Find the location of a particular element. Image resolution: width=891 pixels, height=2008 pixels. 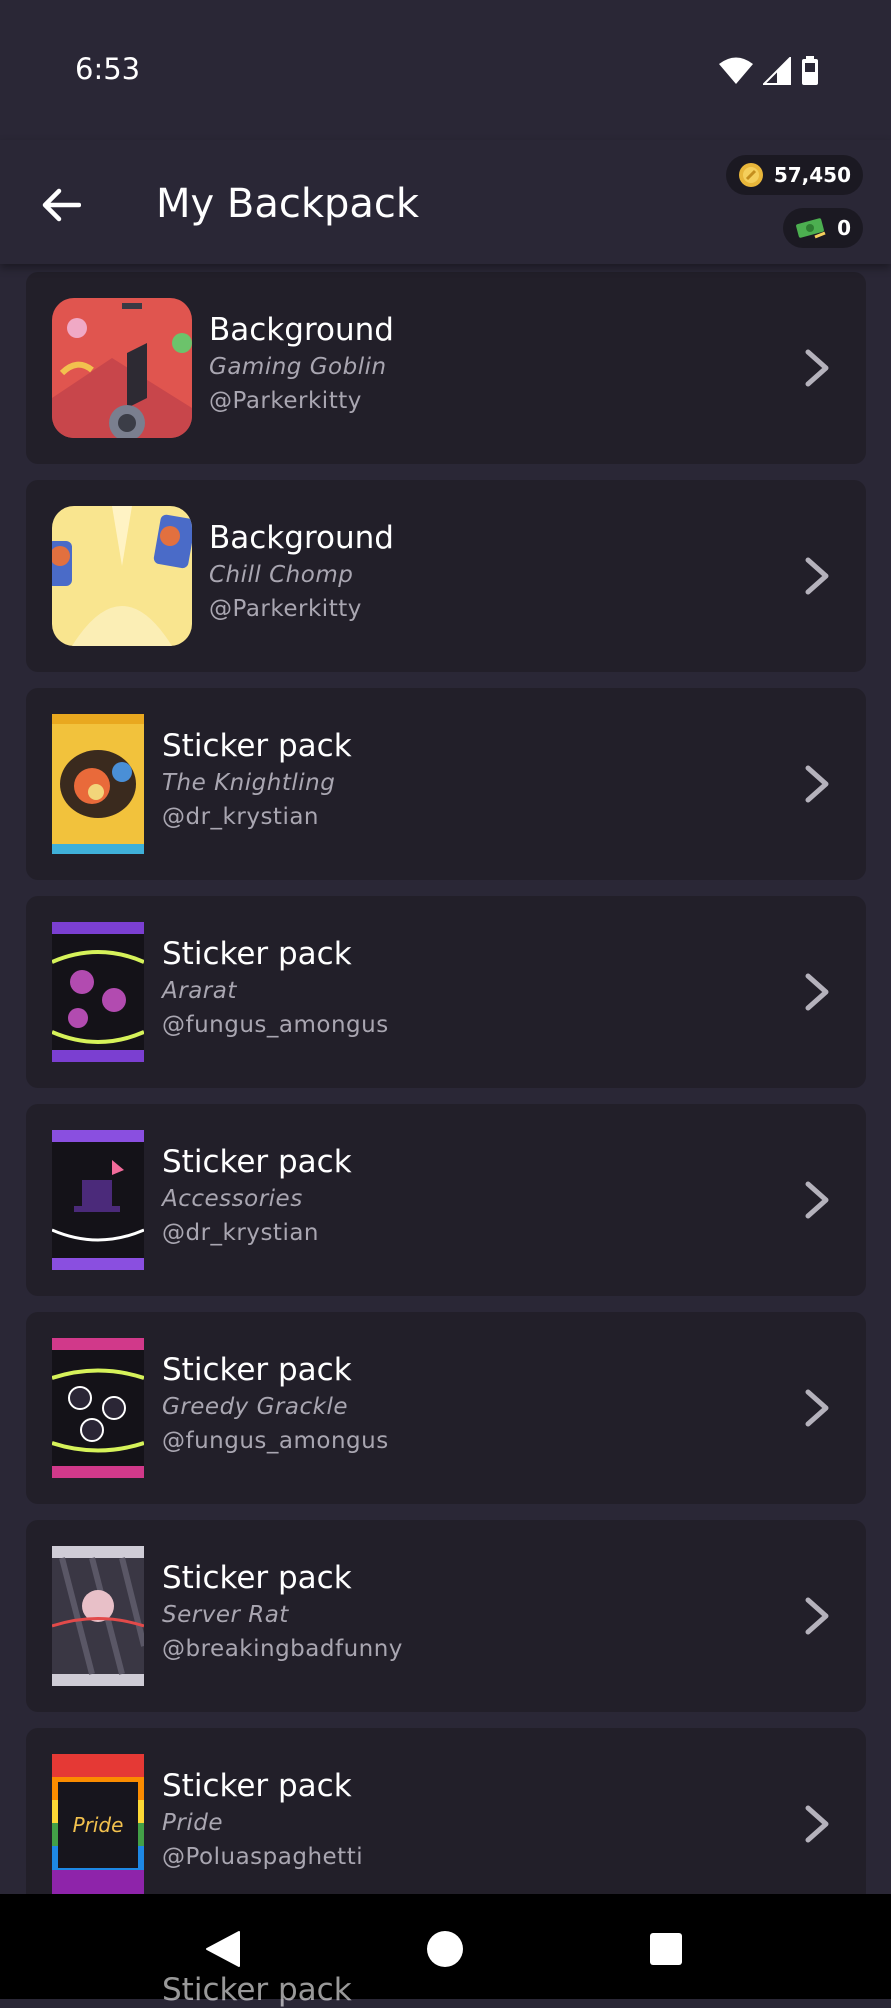

page-title: My Backpack is located at coordinates (288, 204).